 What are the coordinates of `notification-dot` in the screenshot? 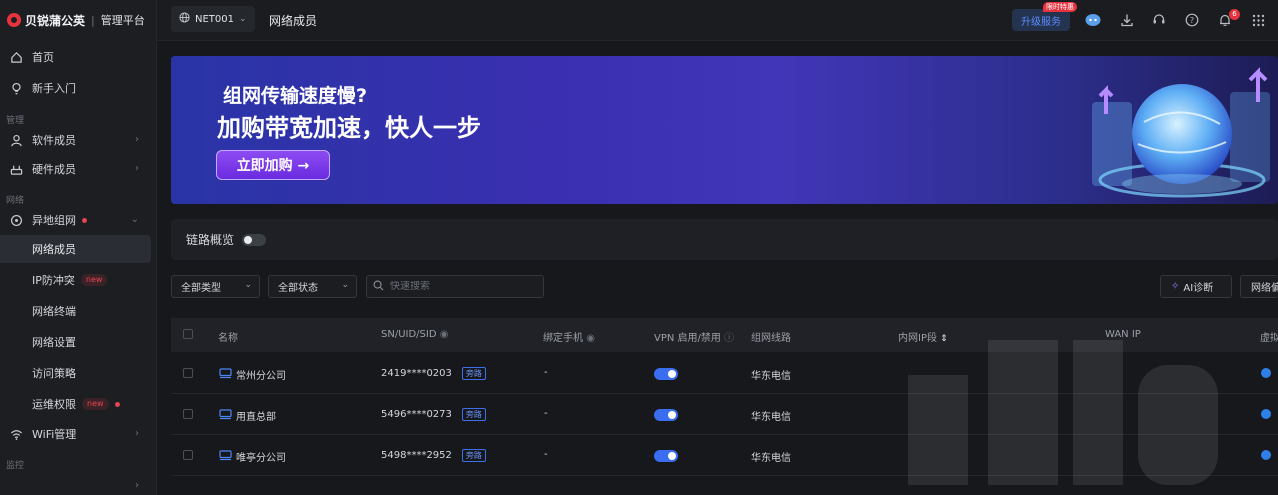 It's located at (117, 404).